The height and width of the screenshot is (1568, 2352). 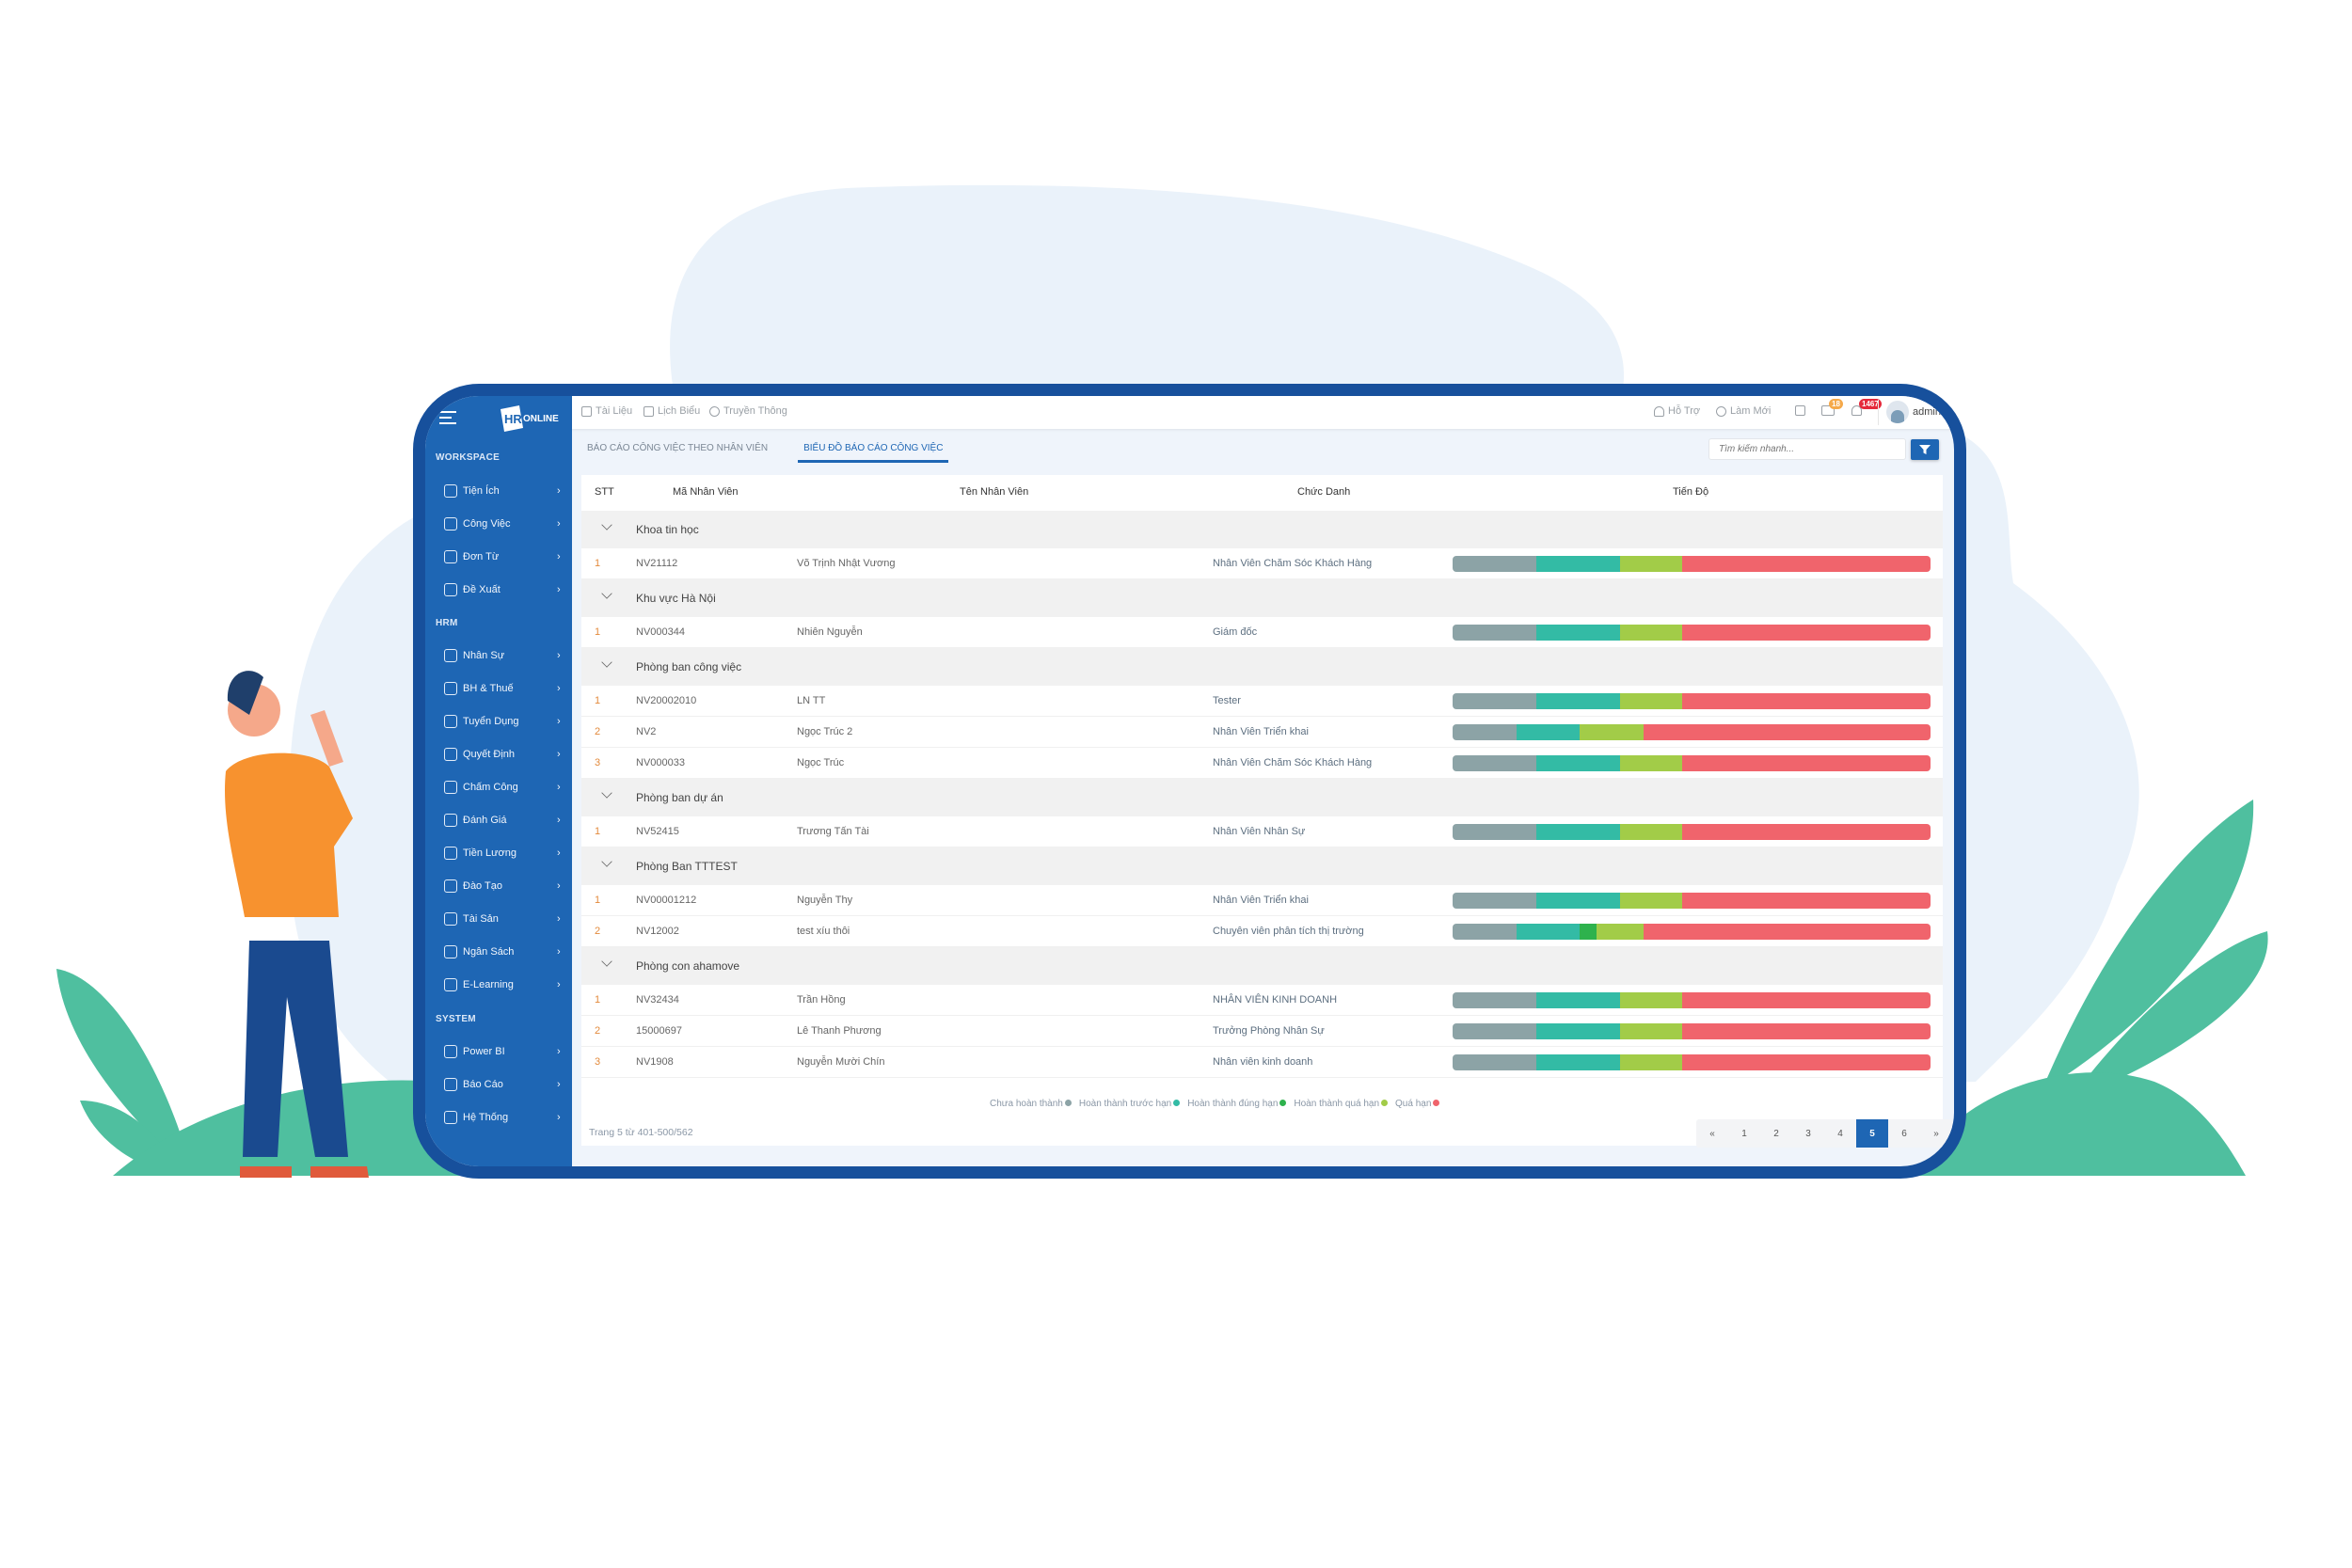 I want to click on page-button: 5, so click(x=1872, y=1133).